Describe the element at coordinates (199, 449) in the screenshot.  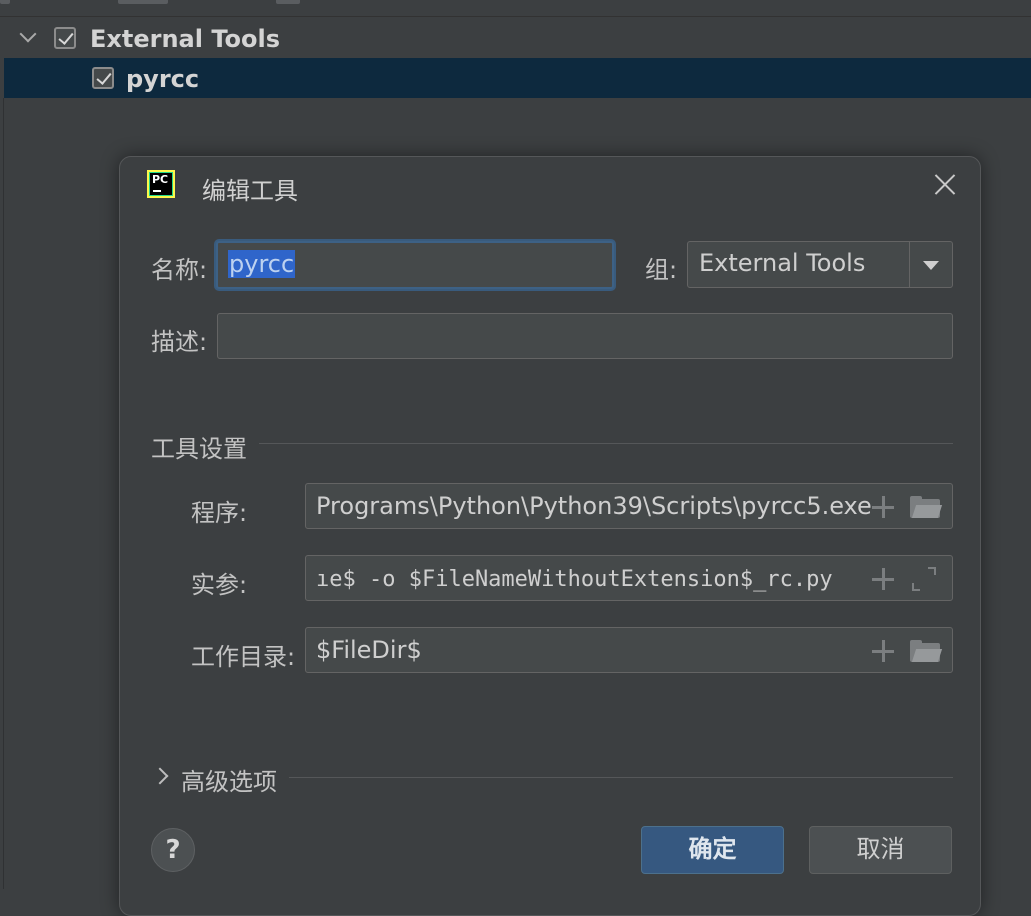
I see `tool-settings-title: 工具设置` at that location.